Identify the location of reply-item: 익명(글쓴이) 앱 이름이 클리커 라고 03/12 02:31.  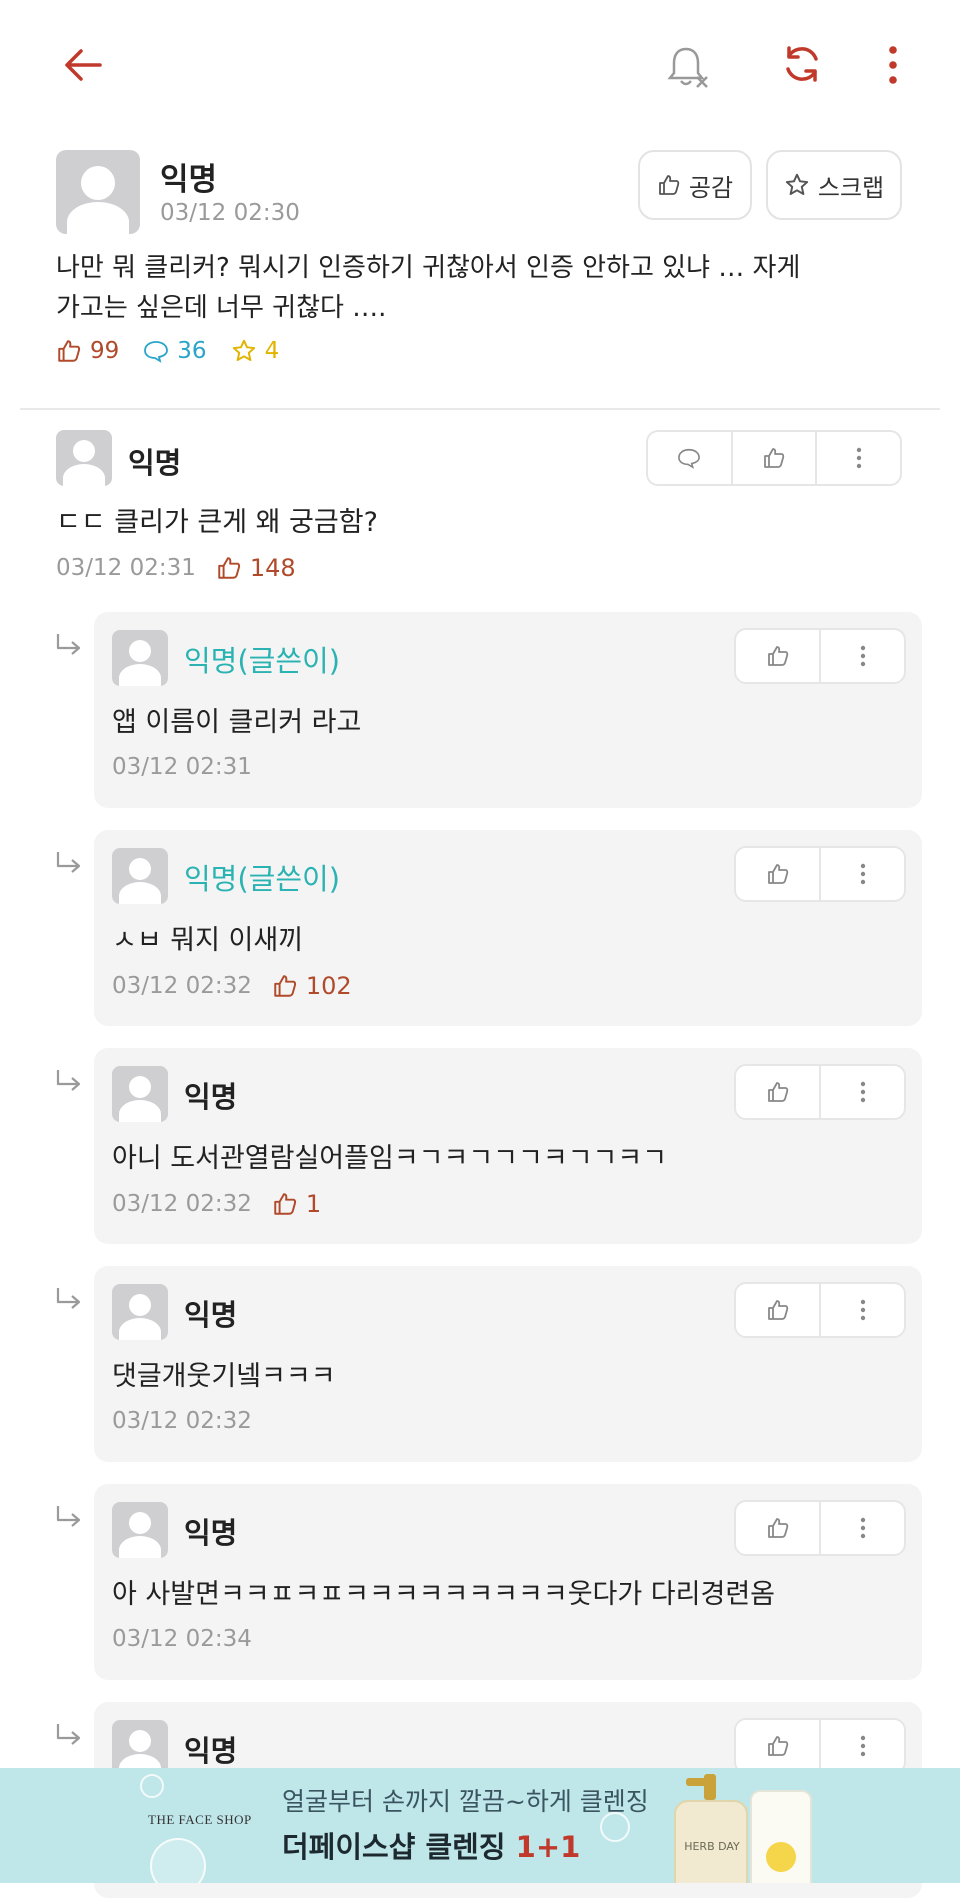
(508, 710).